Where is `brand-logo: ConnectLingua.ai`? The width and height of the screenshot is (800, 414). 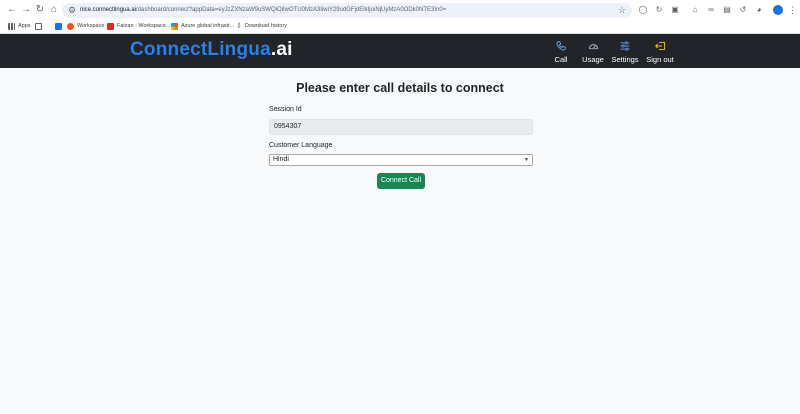
brand-logo: ConnectLingua.ai is located at coordinates (211, 50).